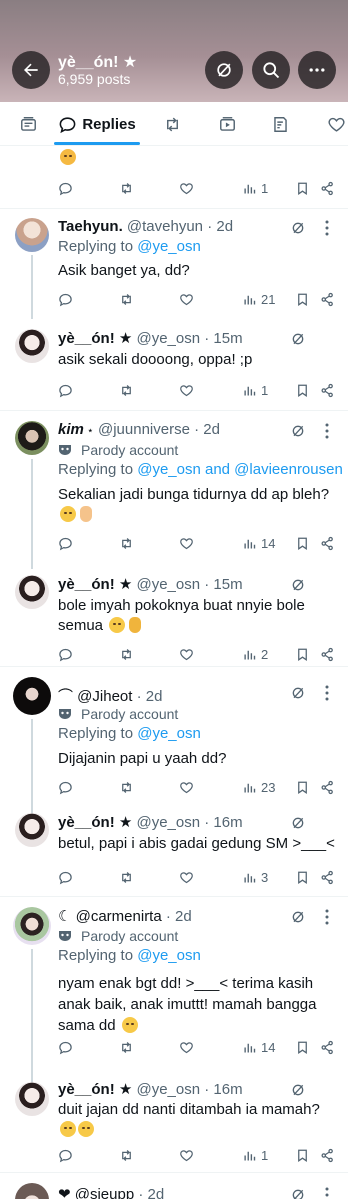 Image resolution: width=348 pixels, height=1199 pixels. What do you see at coordinates (96, 1192) in the screenshot?
I see `display-name: ❤ @sieupp` at bounding box center [96, 1192].